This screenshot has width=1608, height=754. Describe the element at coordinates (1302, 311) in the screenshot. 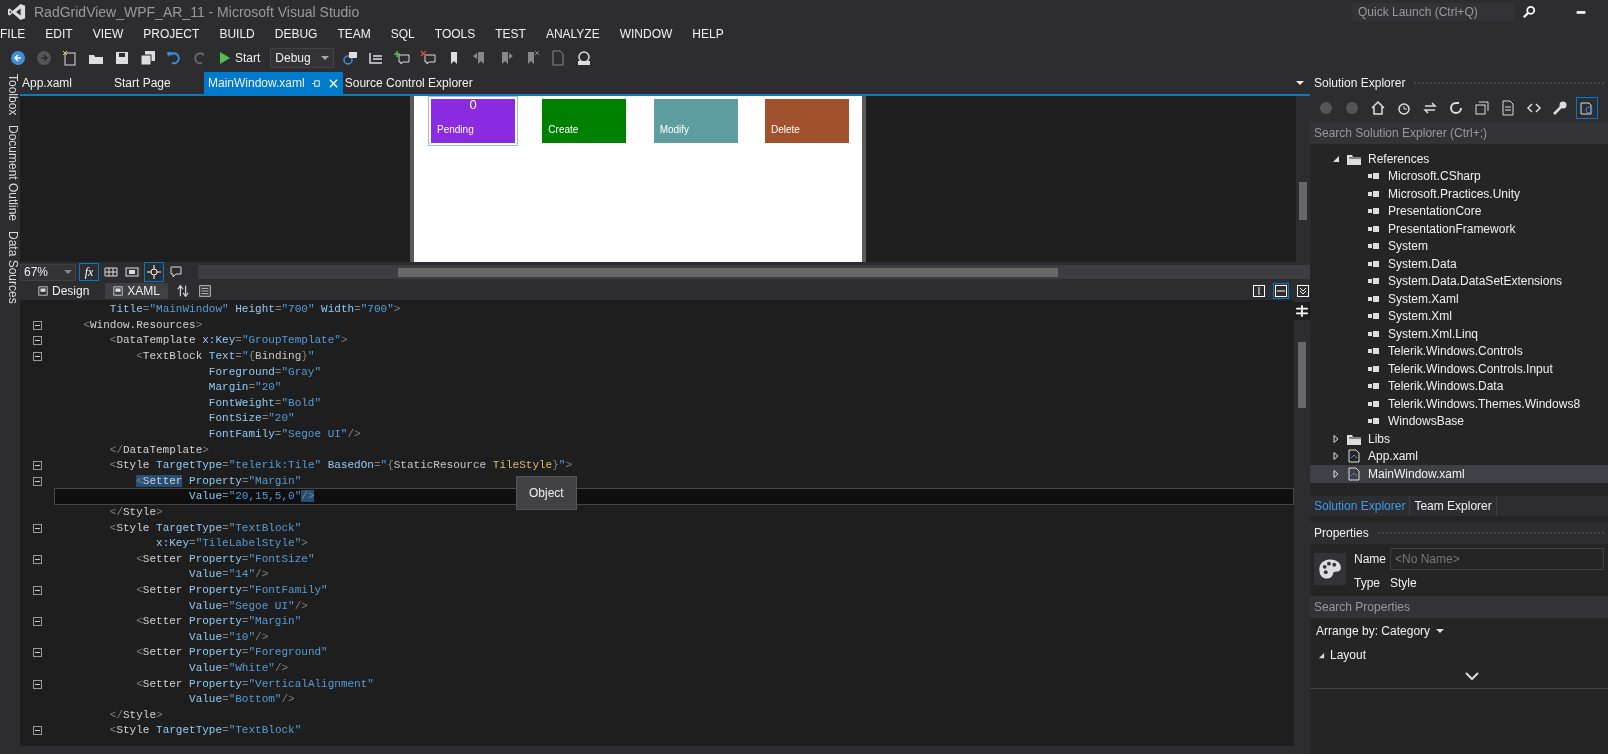

I see `split-handle-icon` at that location.